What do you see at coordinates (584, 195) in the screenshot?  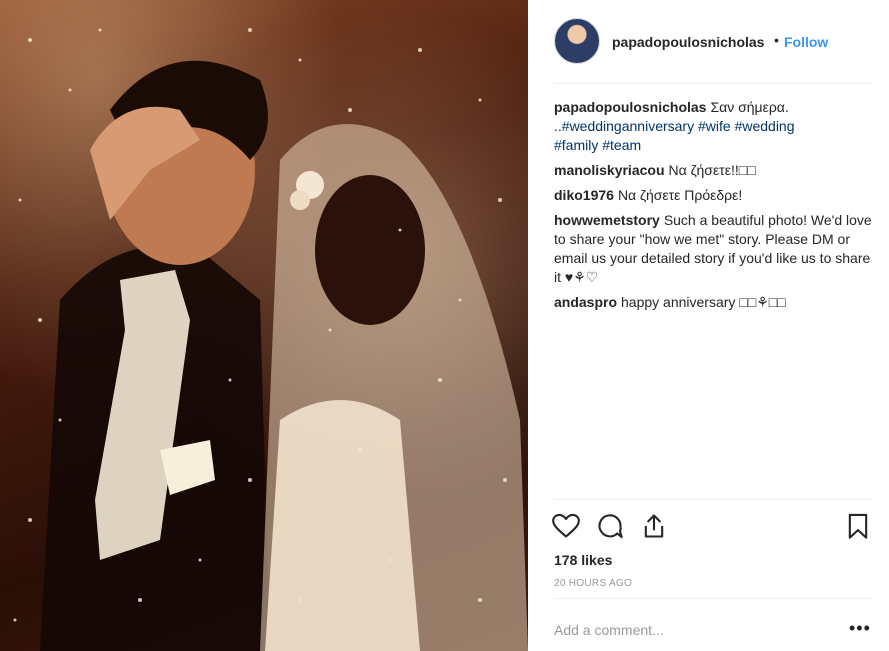 I see `comment-username: diko1976` at bounding box center [584, 195].